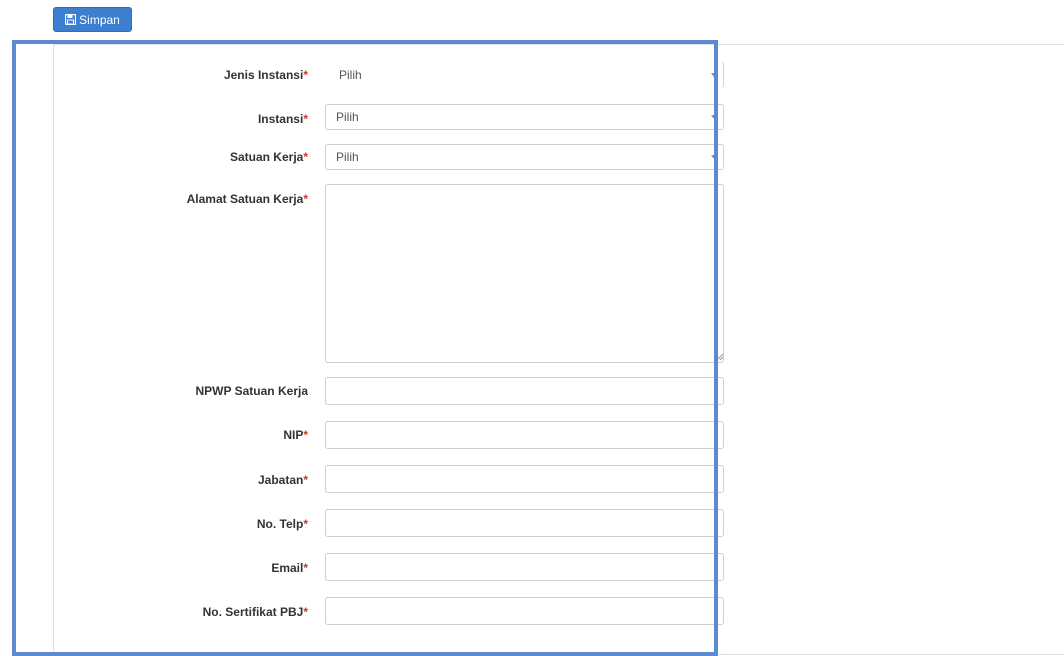 The image size is (1064, 656). Describe the element at coordinates (524, 479) in the screenshot. I see `jabatan-input` at that location.